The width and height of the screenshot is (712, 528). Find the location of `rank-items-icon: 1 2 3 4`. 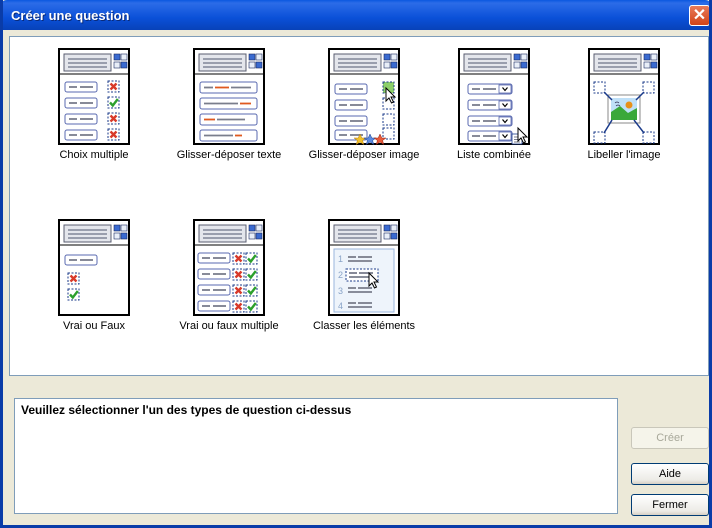

rank-items-icon: 1 2 3 4 is located at coordinates (364, 267).